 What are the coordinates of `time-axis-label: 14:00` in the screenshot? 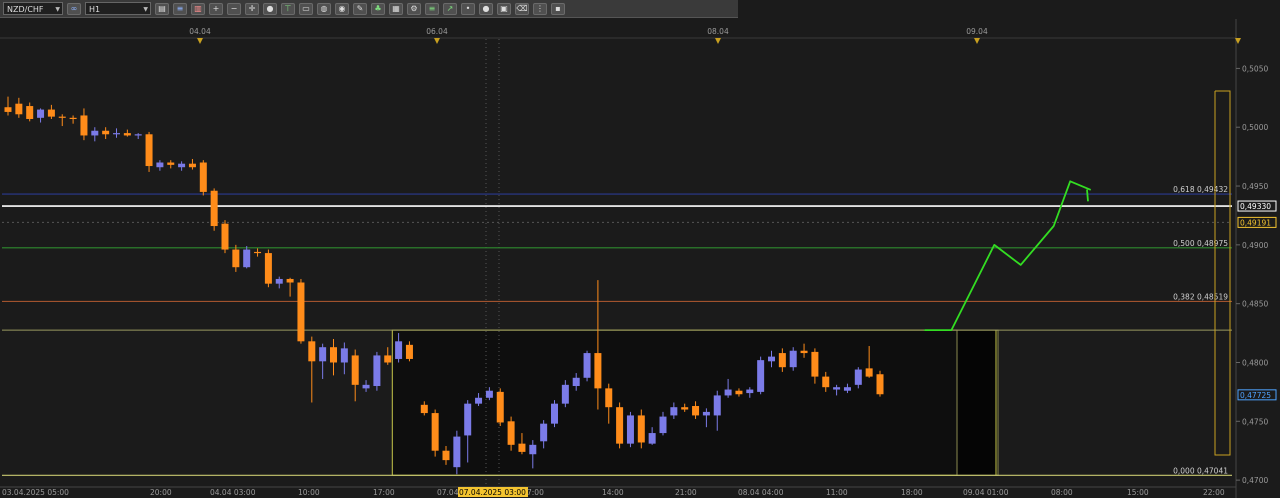 It's located at (613, 492).